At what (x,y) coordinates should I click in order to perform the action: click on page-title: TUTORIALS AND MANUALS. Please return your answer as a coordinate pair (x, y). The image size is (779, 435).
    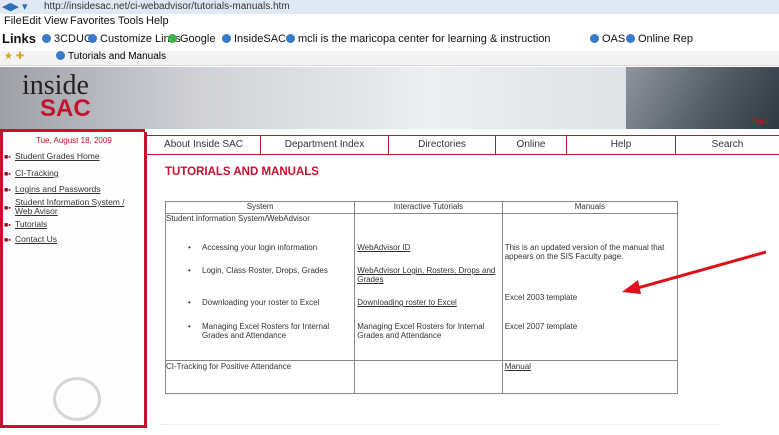
    Looking at the image, I should click on (242, 172).